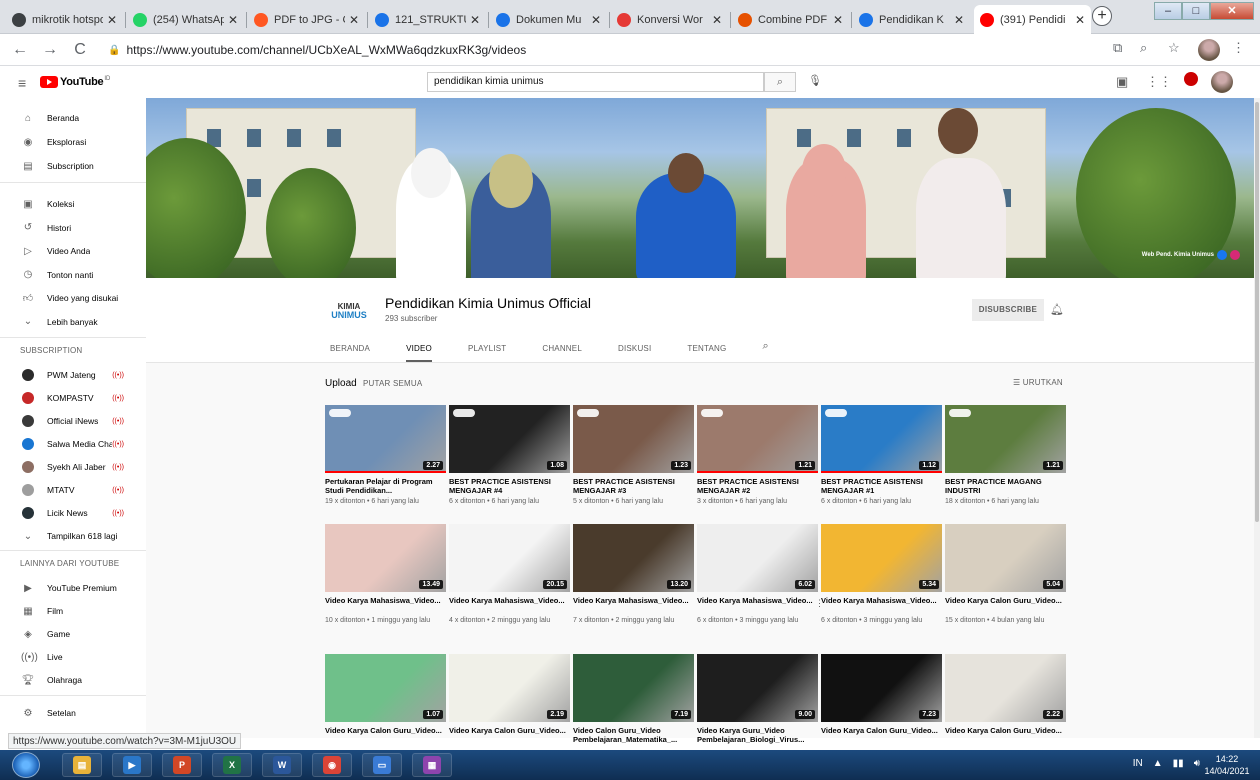  Describe the element at coordinates (73, 657) in the screenshot. I see `sidebar-item-live: ((•)) Live` at that location.